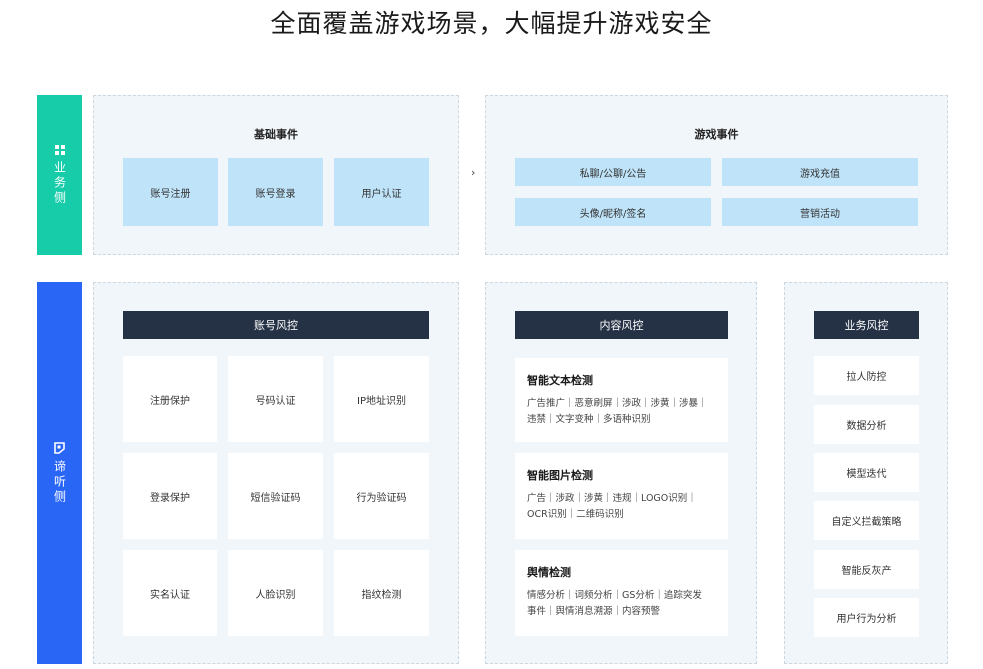 Image resolution: width=983 pixels, height=669 pixels. What do you see at coordinates (575, 514) in the screenshot?
I see `content-risk-card-desc: OCR识别｜二维码识别` at bounding box center [575, 514].